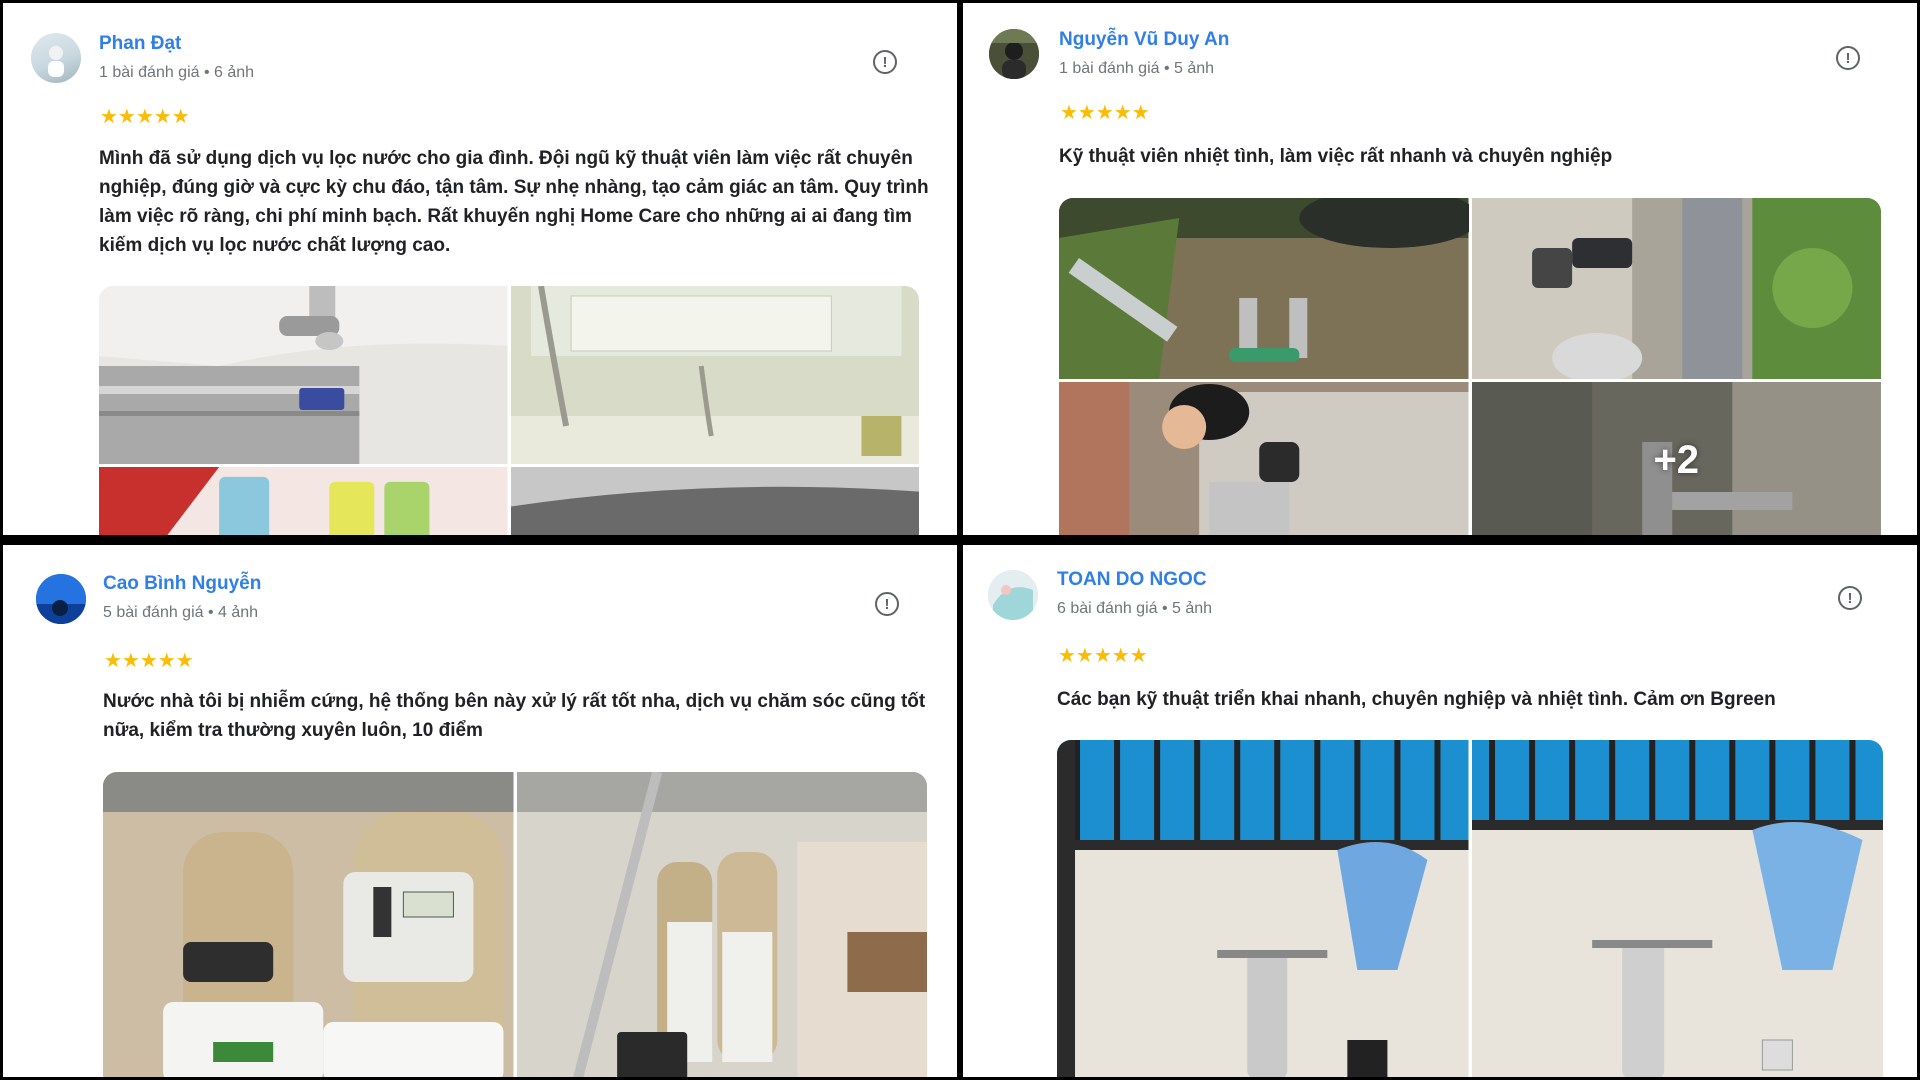  I want to click on reviewer-meta: 1 bài đánh giá • 6 ảnh, so click(177, 72).